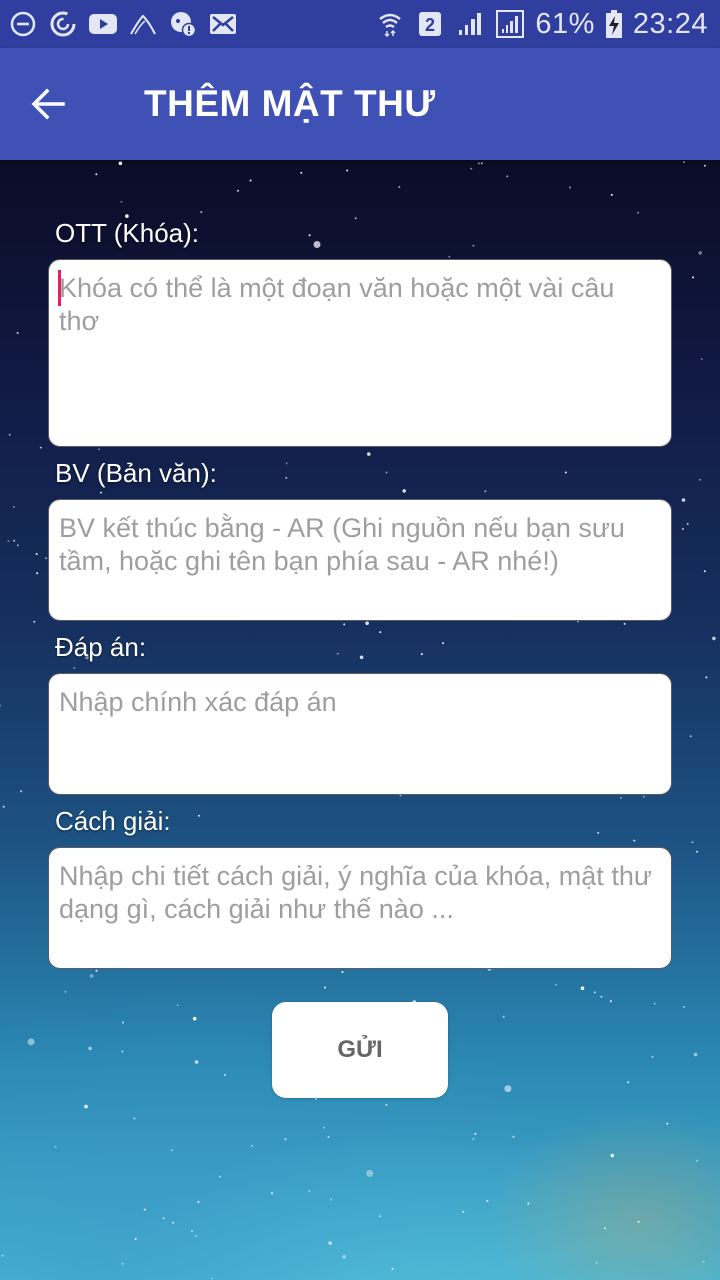  I want to click on do-not-disturb-icon, so click(23, 24).